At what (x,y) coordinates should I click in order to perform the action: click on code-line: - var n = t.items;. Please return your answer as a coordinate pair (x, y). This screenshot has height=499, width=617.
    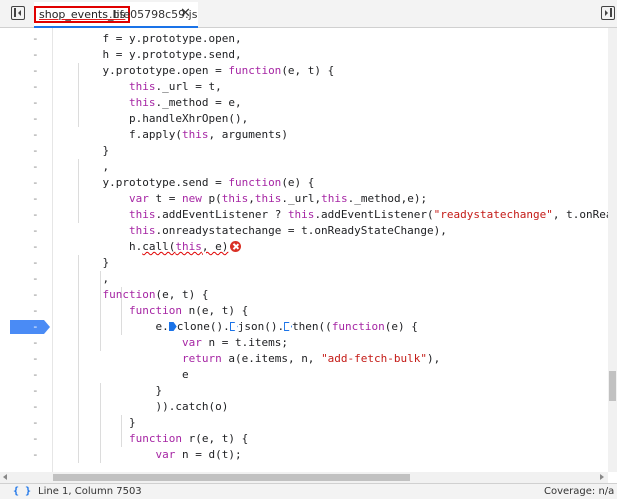
    Looking at the image, I should click on (160, 342).